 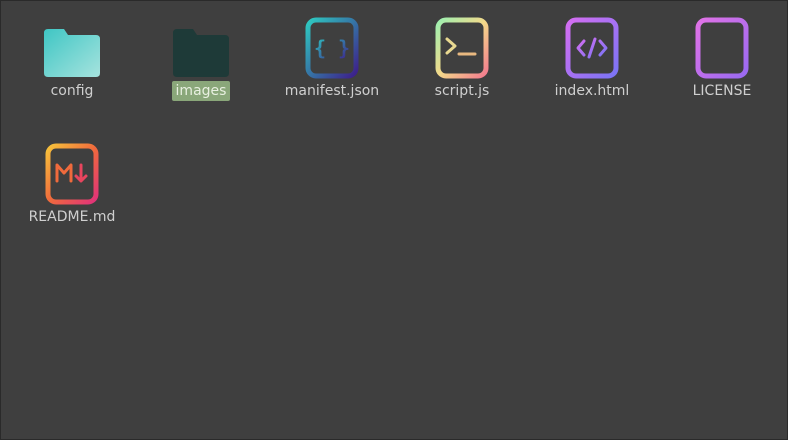 I want to click on item-label: README.md, so click(x=72, y=217).